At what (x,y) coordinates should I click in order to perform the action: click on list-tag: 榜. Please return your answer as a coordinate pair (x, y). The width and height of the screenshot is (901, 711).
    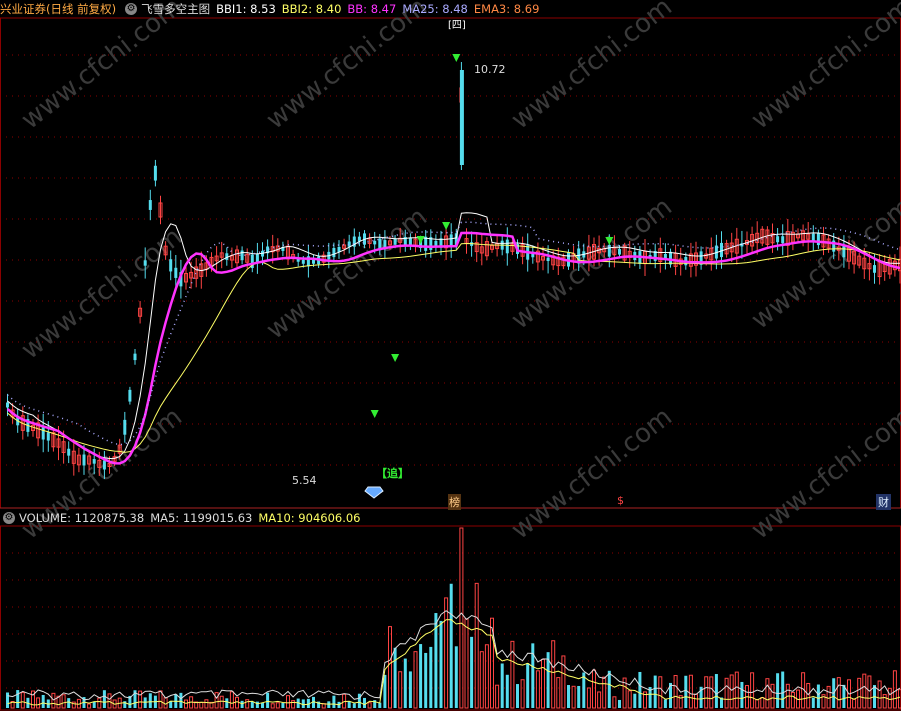
    Looking at the image, I should click on (454, 502).